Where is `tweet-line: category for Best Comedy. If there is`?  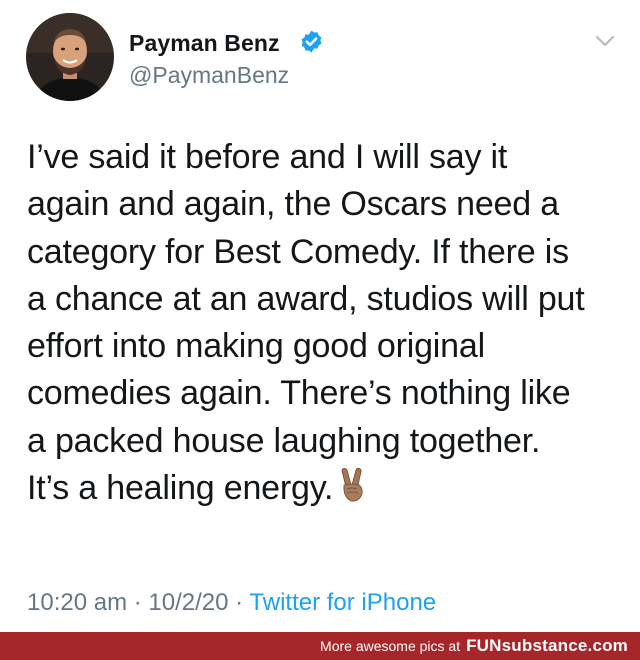
tweet-line: category for Best Comedy. If there is is located at coordinates (298, 251).